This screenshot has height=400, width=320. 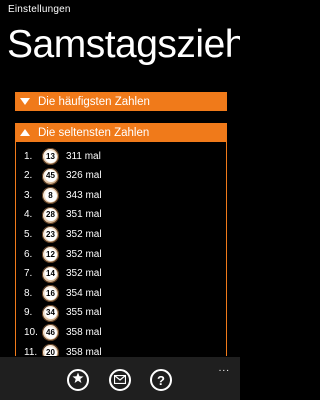 I want to click on rank-label: 11., so click(x=31, y=351).